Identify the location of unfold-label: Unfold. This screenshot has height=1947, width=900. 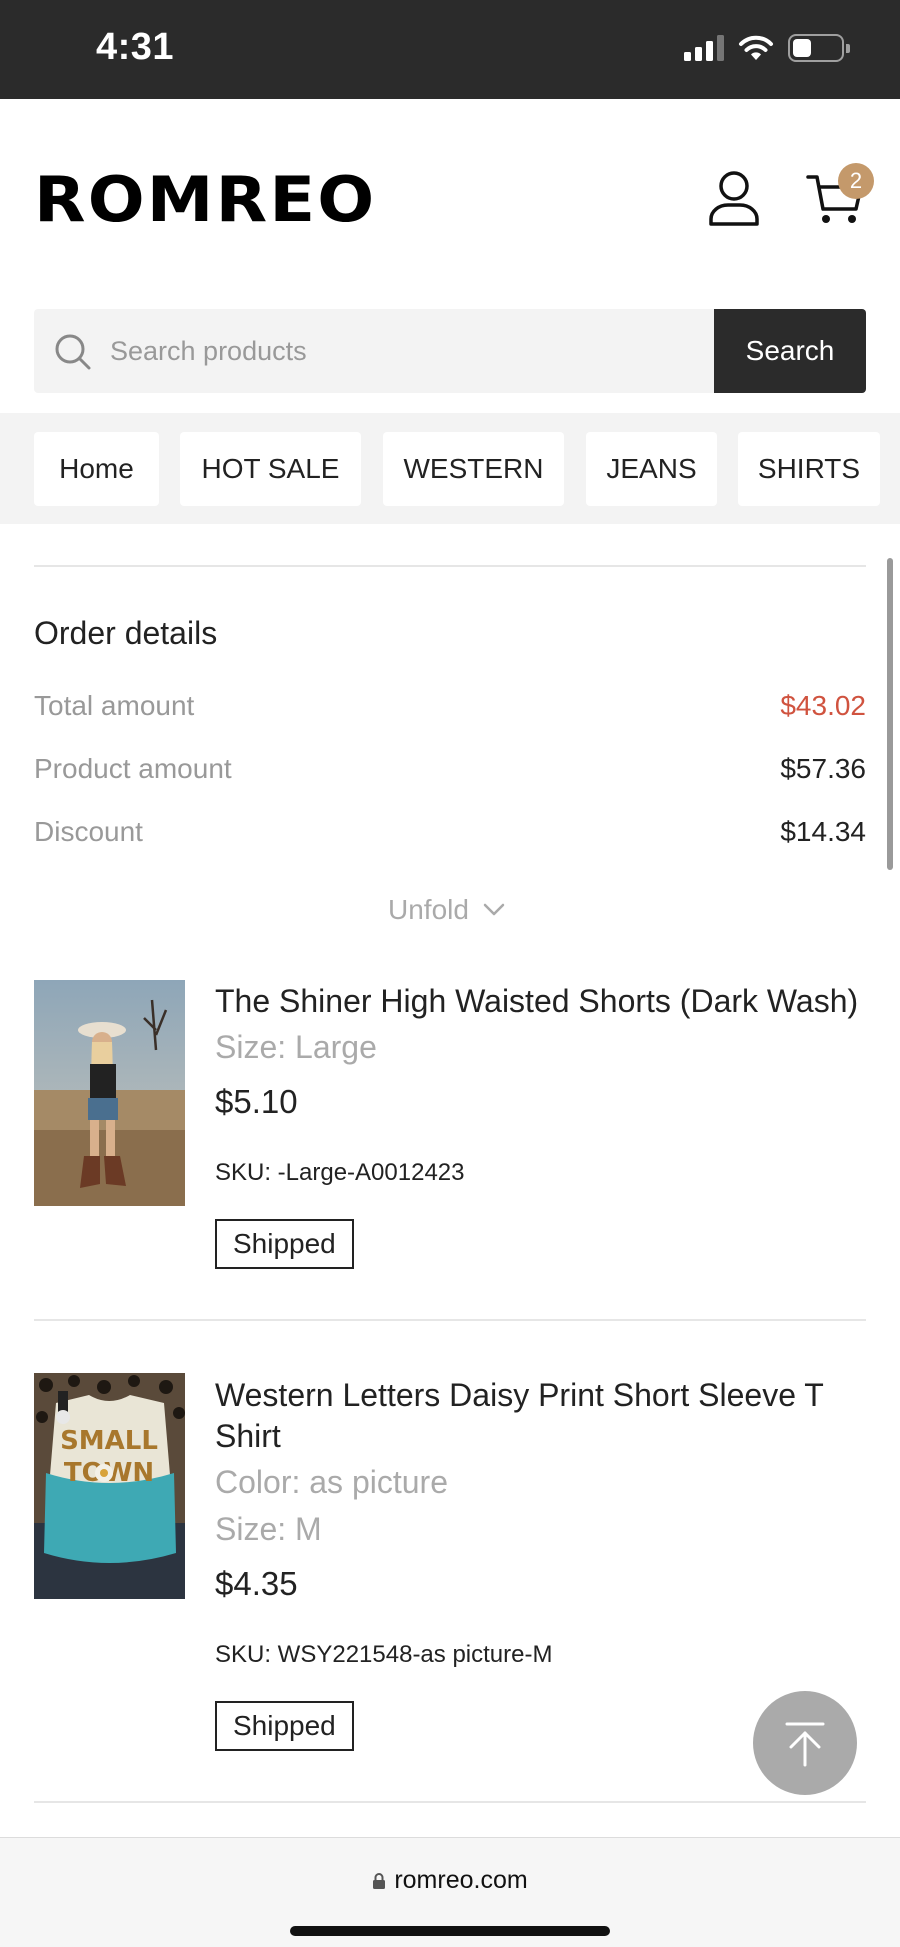
(428, 909).